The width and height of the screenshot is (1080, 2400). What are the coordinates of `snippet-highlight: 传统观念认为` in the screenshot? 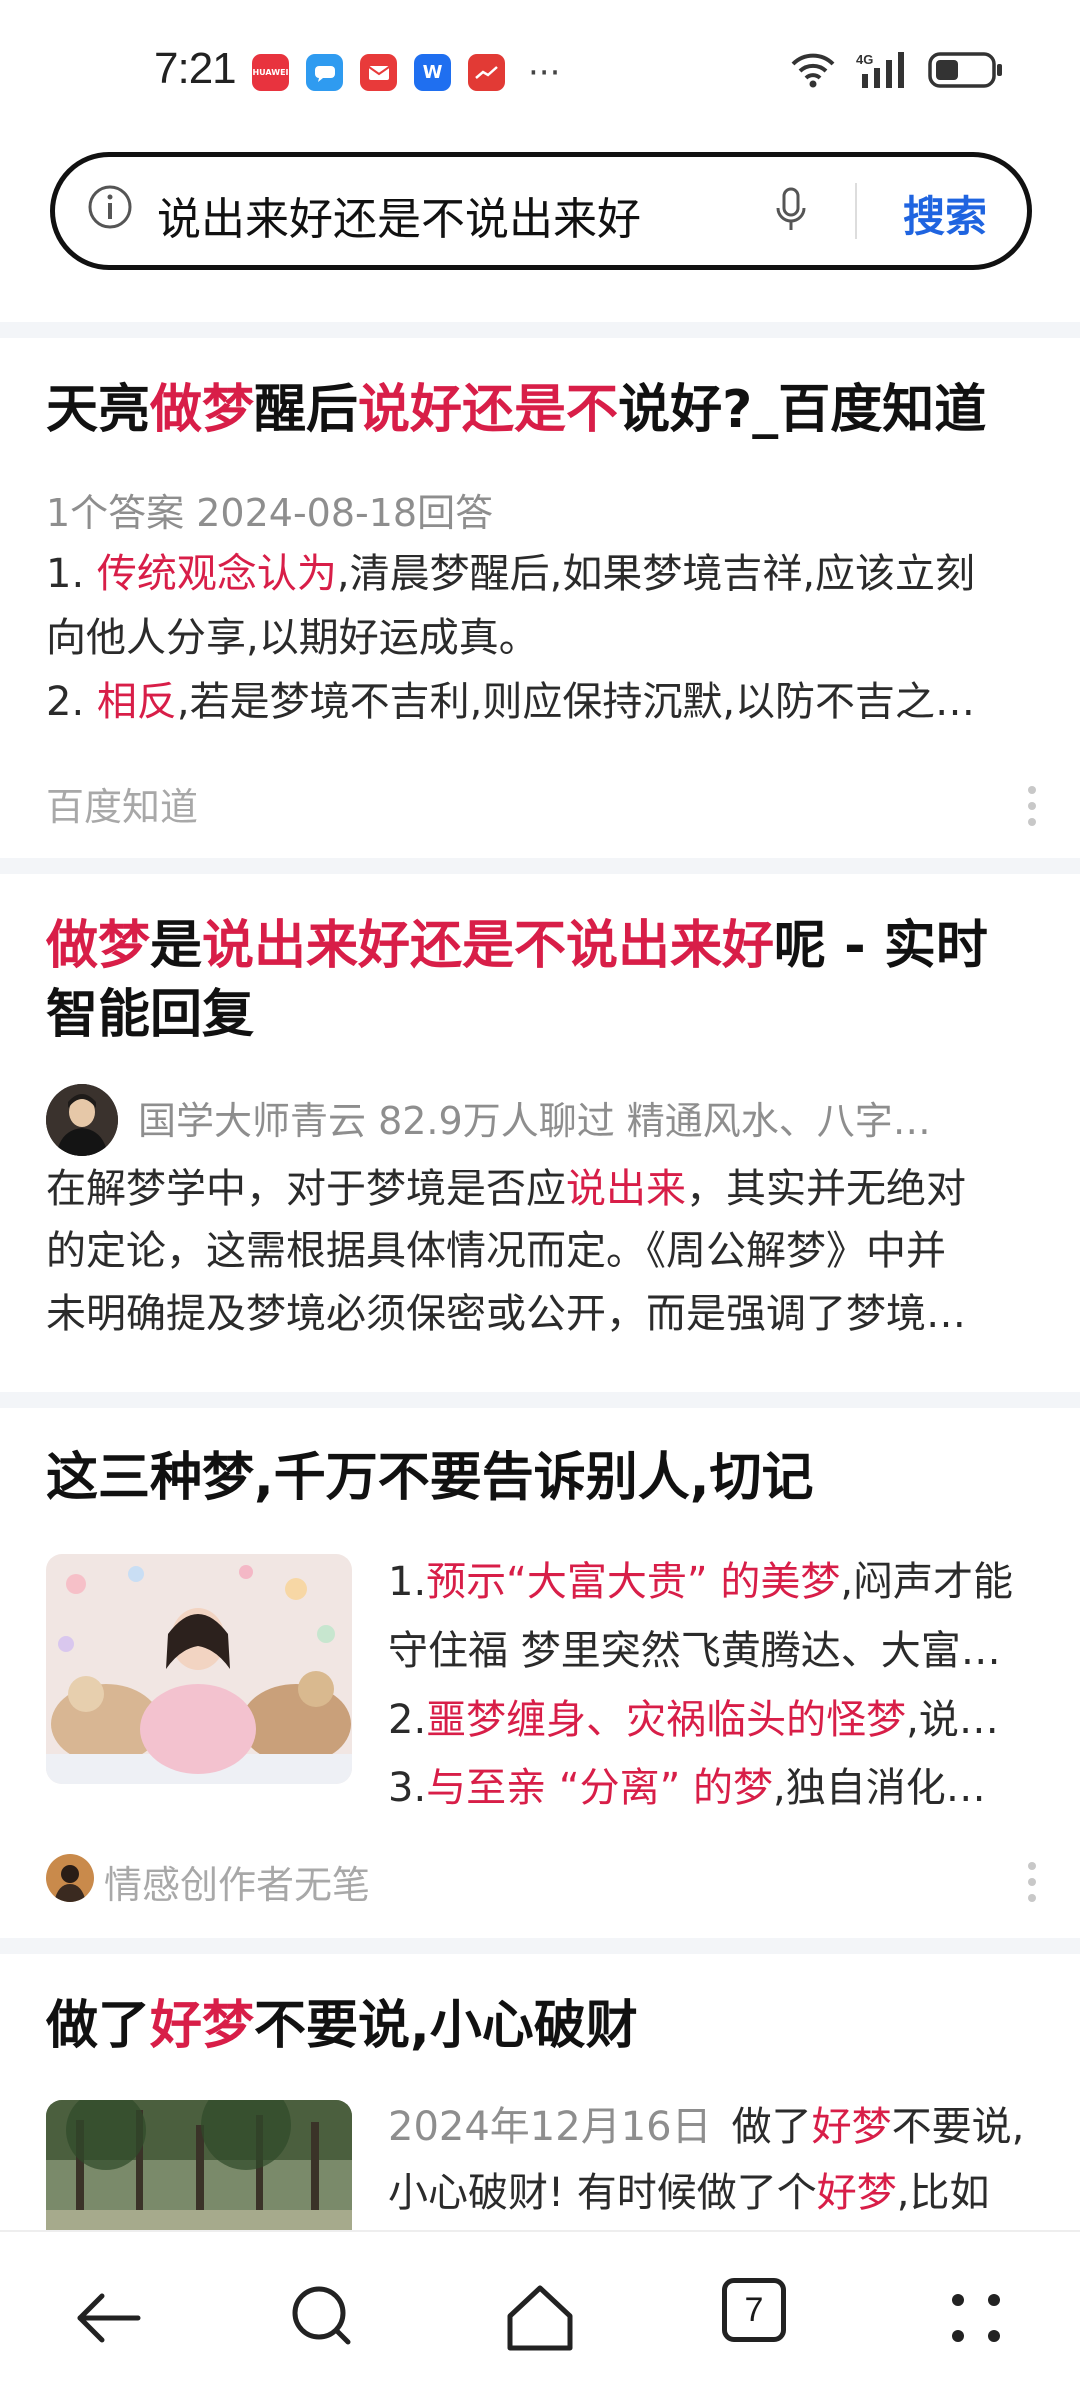 It's located at (216, 574).